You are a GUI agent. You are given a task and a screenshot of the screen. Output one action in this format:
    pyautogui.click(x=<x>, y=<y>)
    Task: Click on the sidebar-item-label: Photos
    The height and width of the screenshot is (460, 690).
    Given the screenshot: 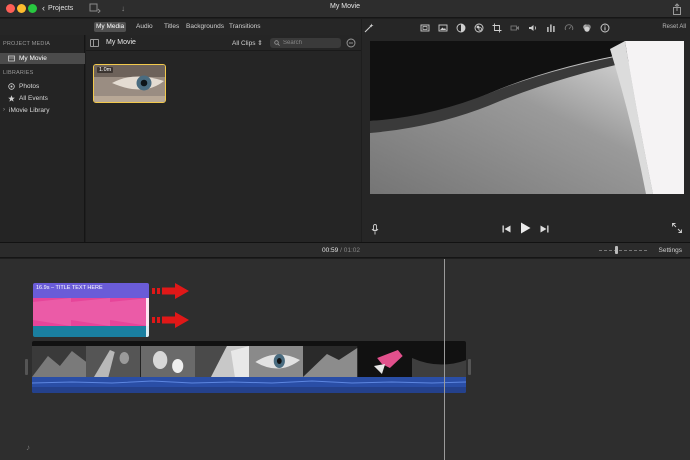 What is the action you would take?
    pyautogui.click(x=29, y=86)
    